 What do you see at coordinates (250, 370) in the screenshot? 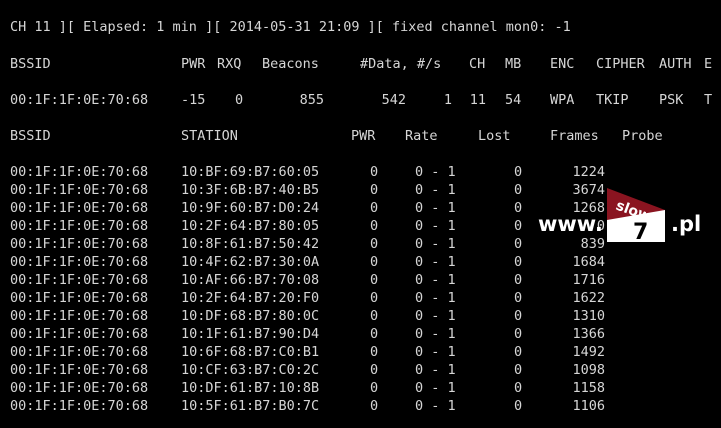
I see `st-cell-station: 10:CF:63:B7:C0:2C` at bounding box center [250, 370].